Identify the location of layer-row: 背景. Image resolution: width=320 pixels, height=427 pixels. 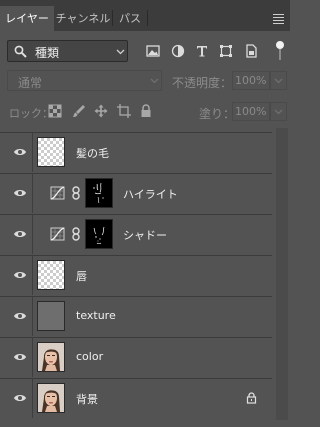
(136, 398).